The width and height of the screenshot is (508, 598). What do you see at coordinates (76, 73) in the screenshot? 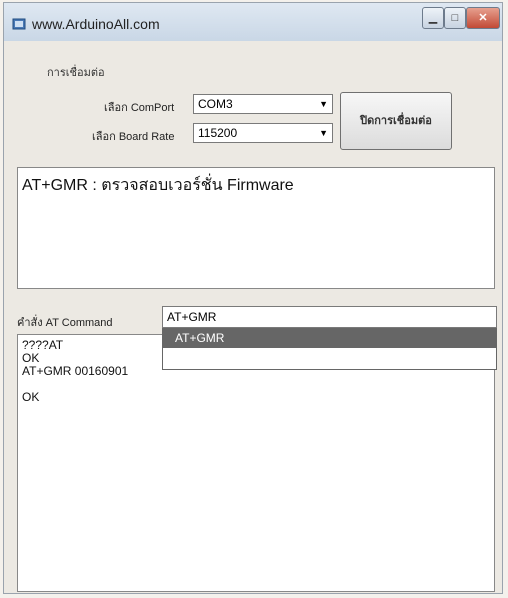
I see `connection-group-label: การเชื่อมต่อ` at bounding box center [76, 73].